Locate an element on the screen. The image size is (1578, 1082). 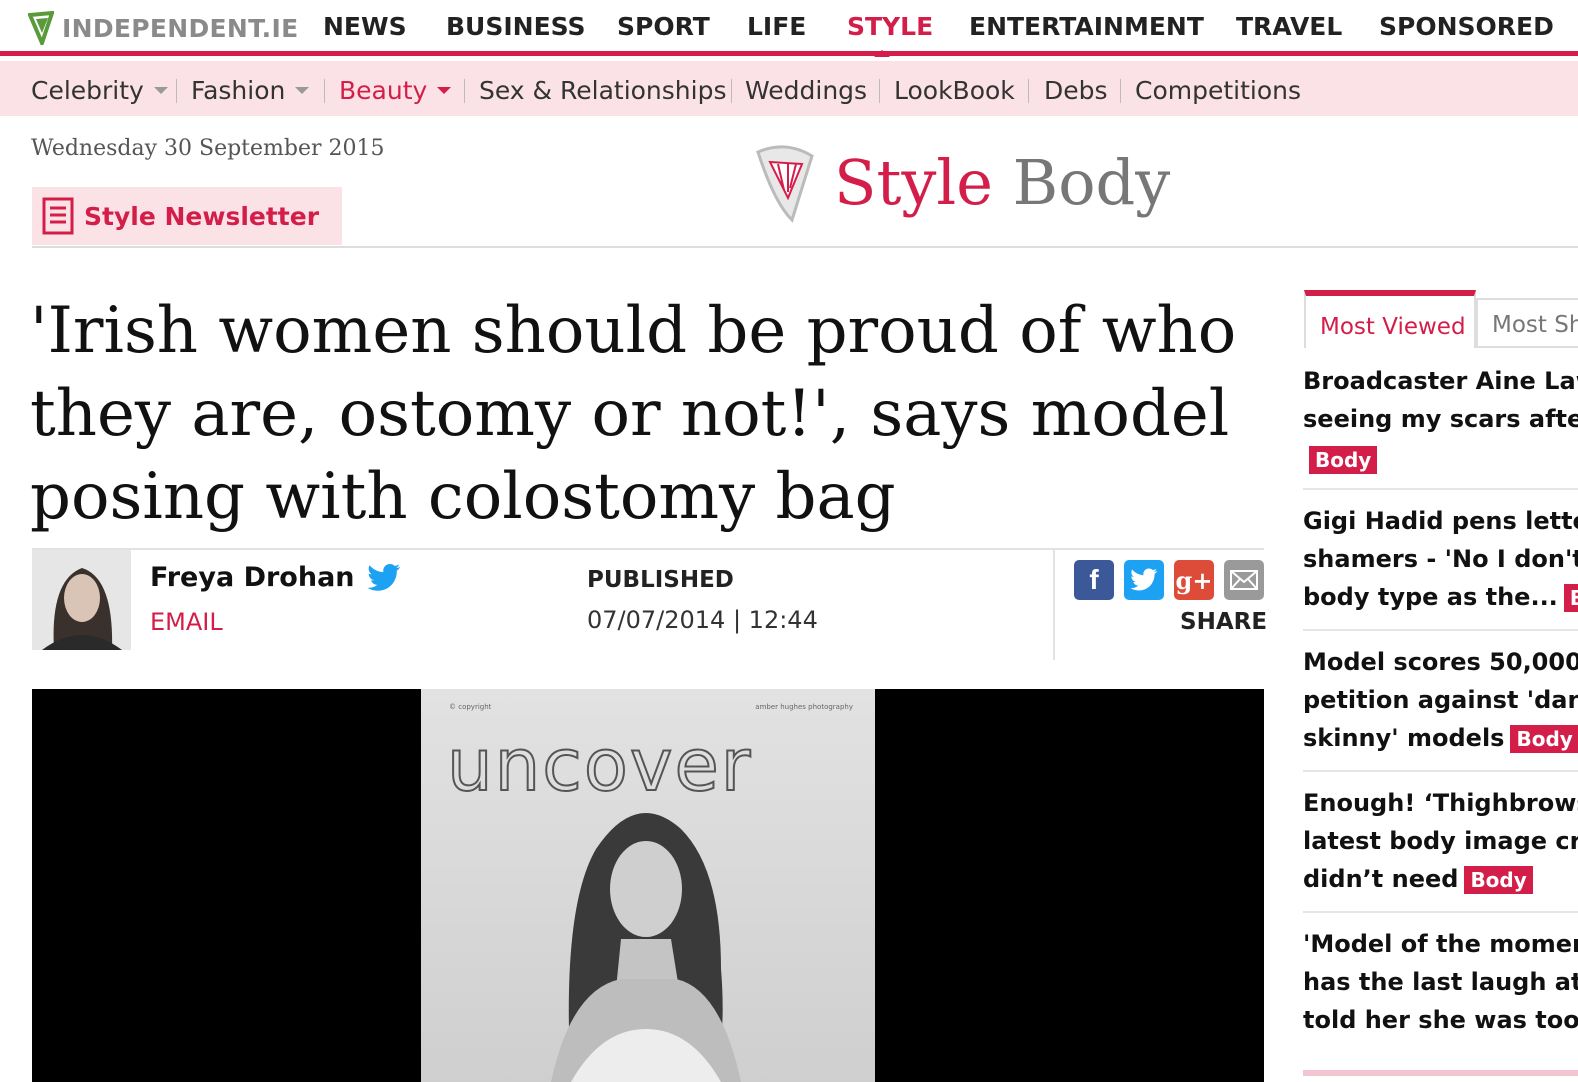
section-title-primary: Style is located at coordinates (913, 182).